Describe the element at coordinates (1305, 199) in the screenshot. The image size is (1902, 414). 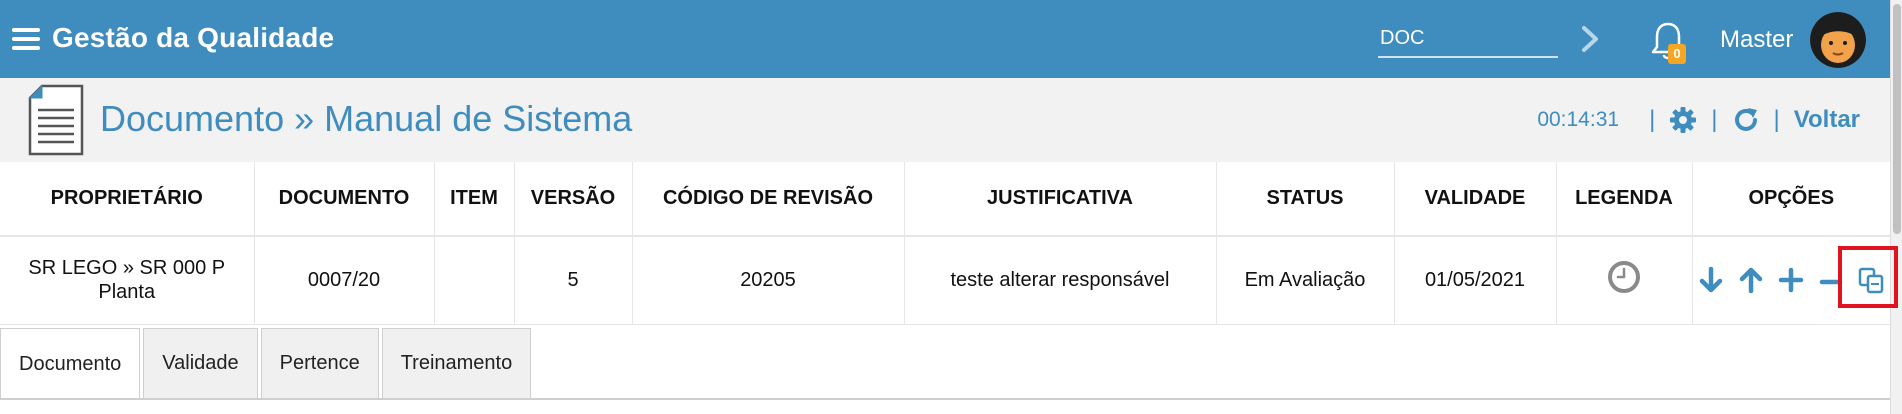
I see `column-header: STATUS` at that location.